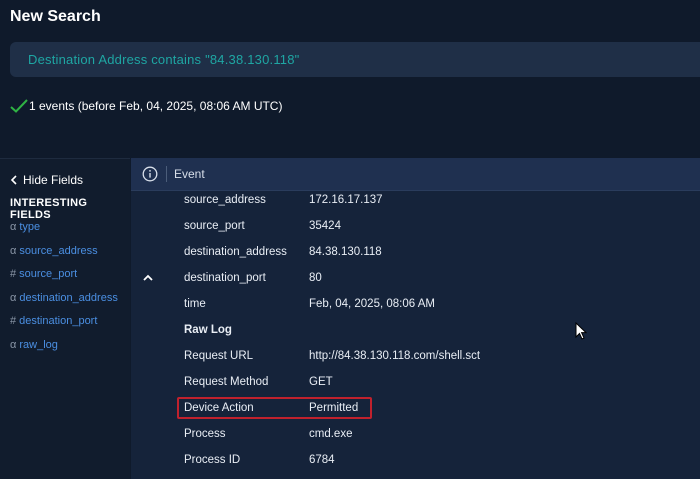 The height and width of the screenshot is (479, 700). Describe the element at coordinates (345, 252) in the screenshot. I see `event-value: 84.38.130.118` at that location.